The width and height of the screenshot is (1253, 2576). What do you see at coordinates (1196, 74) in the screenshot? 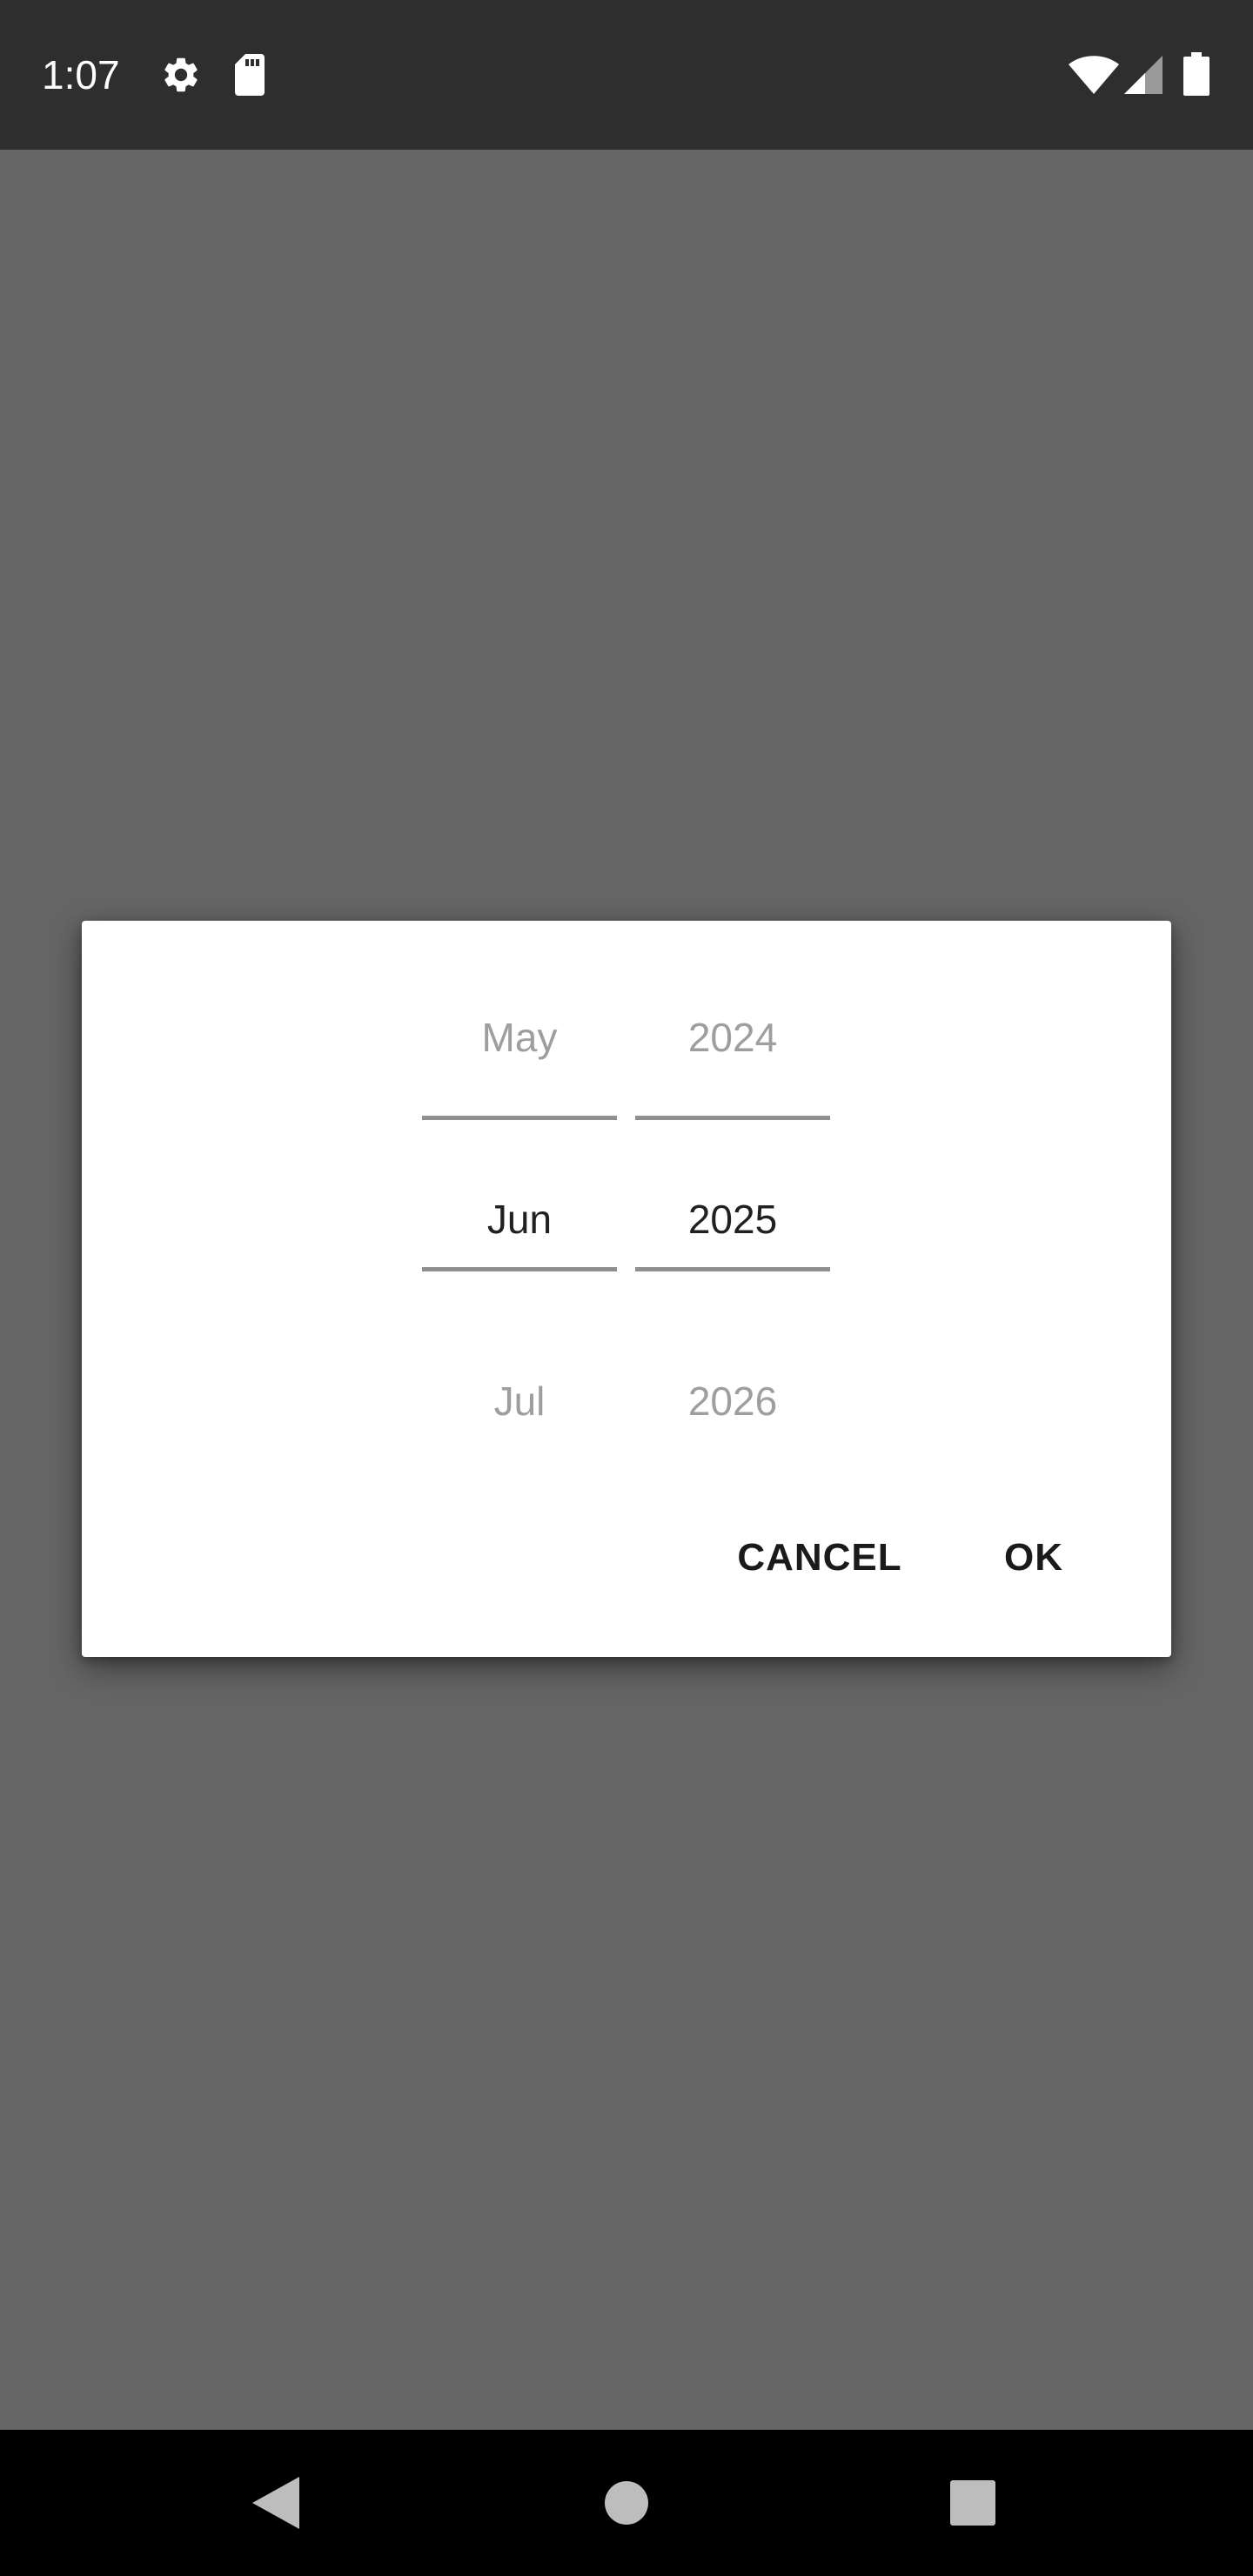
I see `battery-icon` at bounding box center [1196, 74].